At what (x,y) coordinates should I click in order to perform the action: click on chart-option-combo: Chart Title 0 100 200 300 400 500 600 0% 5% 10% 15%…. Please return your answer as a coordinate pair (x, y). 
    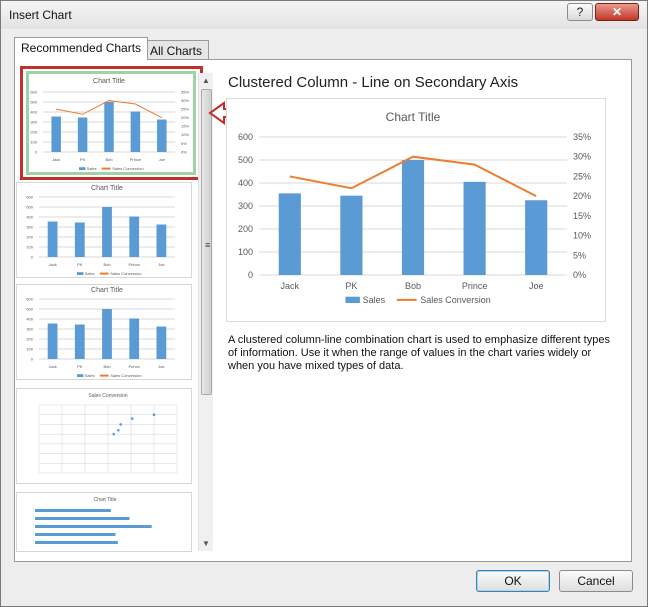
    Looking at the image, I should click on (111, 123).